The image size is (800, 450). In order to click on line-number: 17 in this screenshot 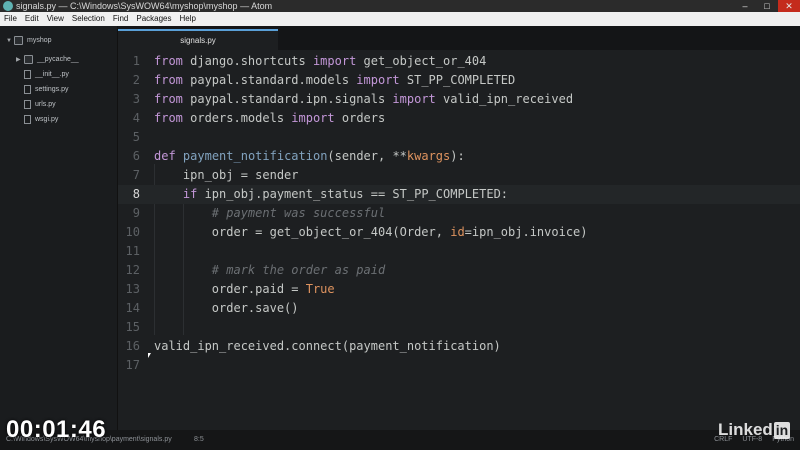, I will do `click(132, 365)`.